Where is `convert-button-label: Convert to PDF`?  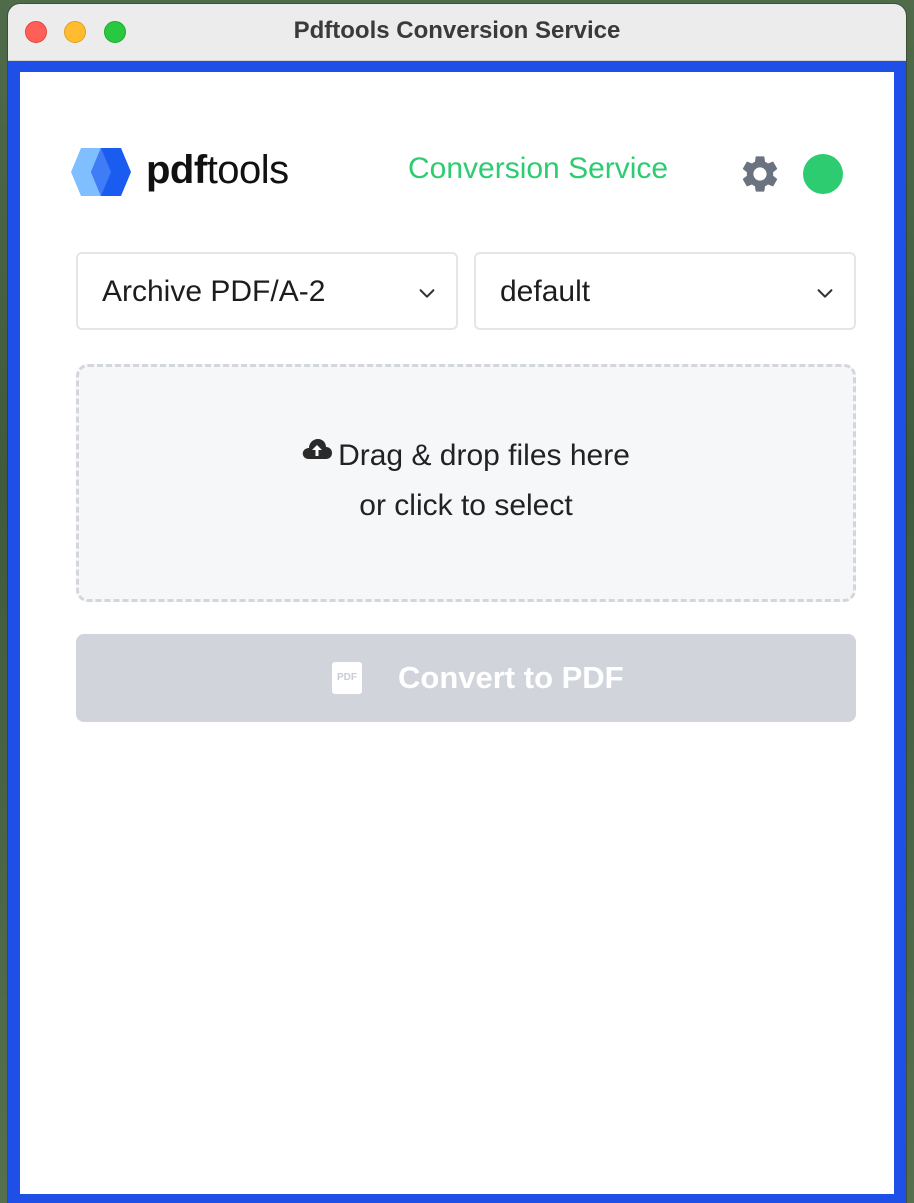
convert-button-label: Convert to PDF is located at coordinates (511, 677).